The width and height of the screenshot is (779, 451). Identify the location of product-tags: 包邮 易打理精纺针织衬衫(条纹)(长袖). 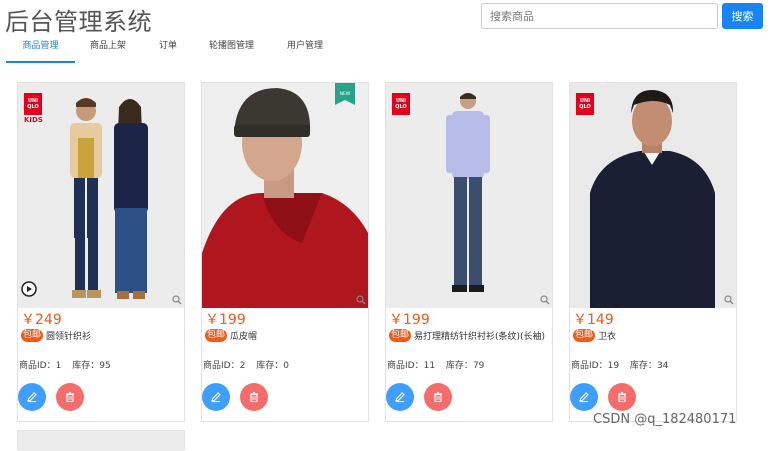
(467, 335).